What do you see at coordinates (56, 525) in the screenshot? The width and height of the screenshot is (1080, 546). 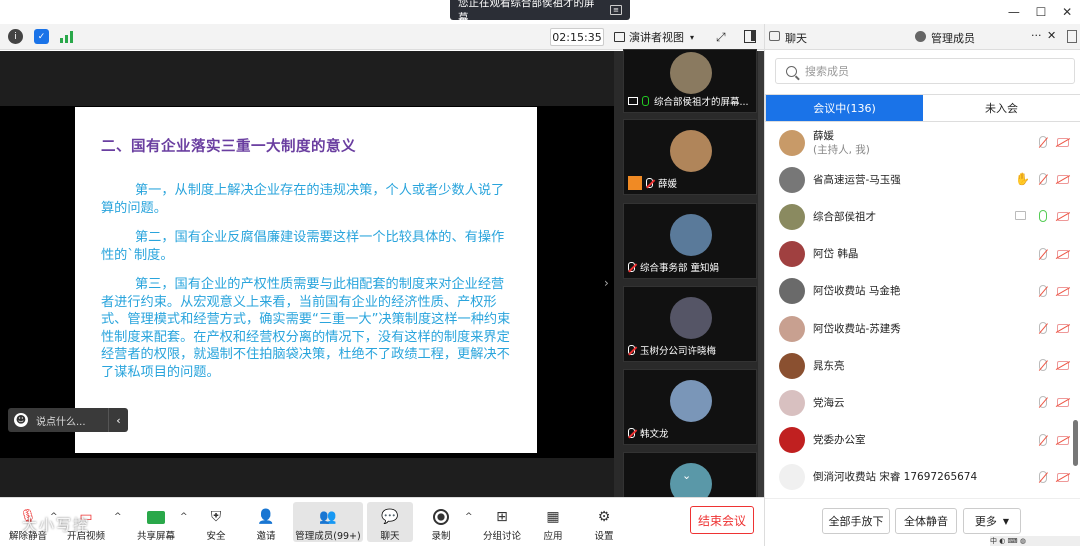 I see `watermark: 大小写控` at bounding box center [56, 525].